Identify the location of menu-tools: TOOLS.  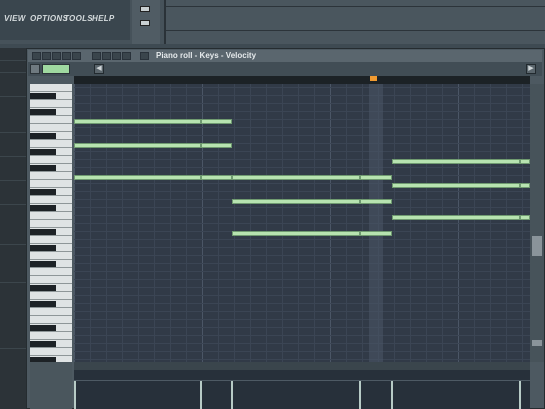
(78, 18).